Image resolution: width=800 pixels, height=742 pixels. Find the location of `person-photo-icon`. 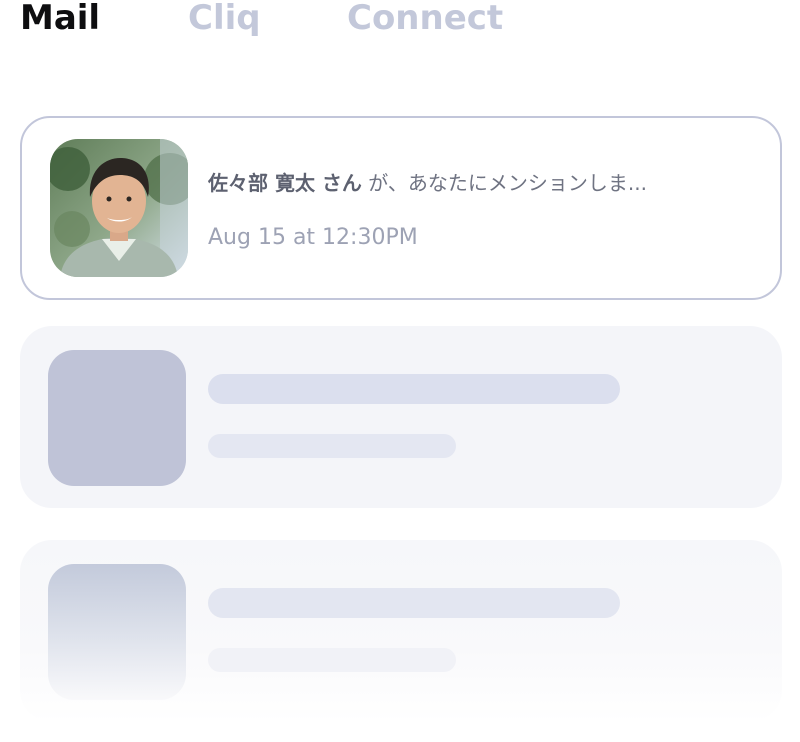

person-photo-icon is located at coordinates (119, 208).